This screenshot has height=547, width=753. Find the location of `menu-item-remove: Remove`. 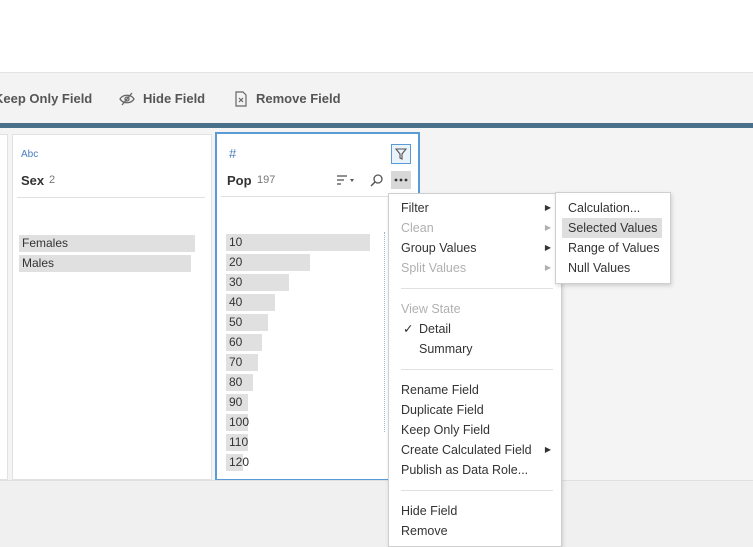

menu-item-remove: Remove is located at coordinates (475, 531).